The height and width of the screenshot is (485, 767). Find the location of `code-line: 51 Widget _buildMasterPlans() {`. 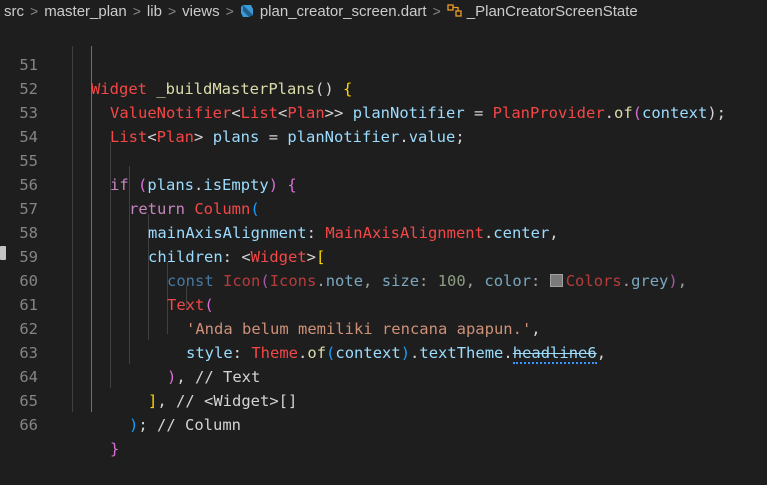

code-line: 51 Widget _buildMasterPlans() { is located at coordinates (383, 63).